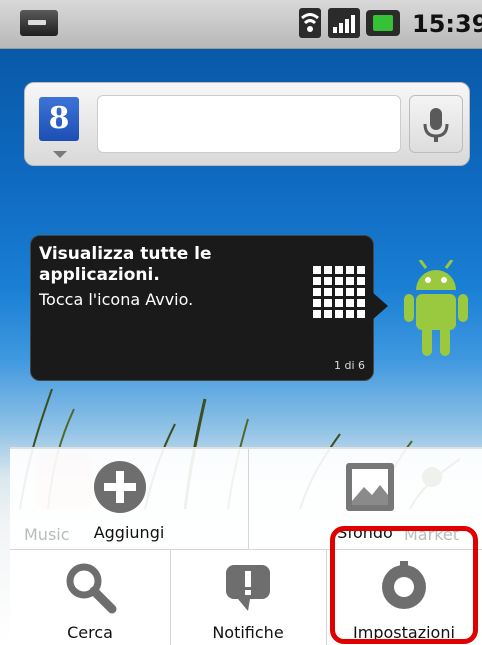 The image size is (482, 645). I want to click on status-bar: 15:39, so click(241, 24).